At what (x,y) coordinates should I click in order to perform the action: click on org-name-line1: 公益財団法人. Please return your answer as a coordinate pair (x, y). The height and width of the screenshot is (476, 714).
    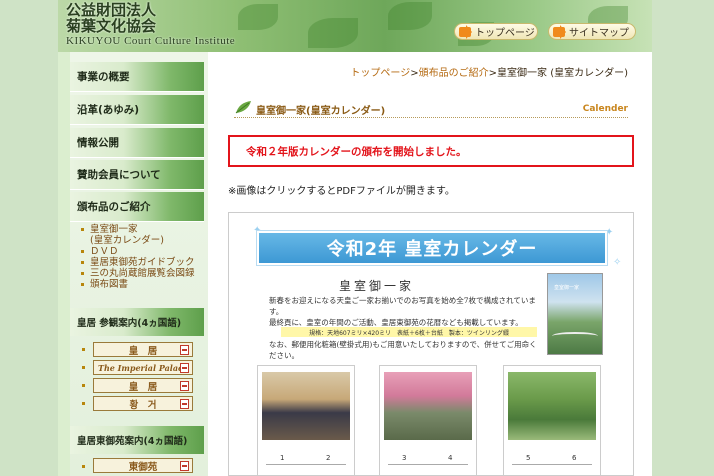
    Looking at the image, I should click on (111, 10).